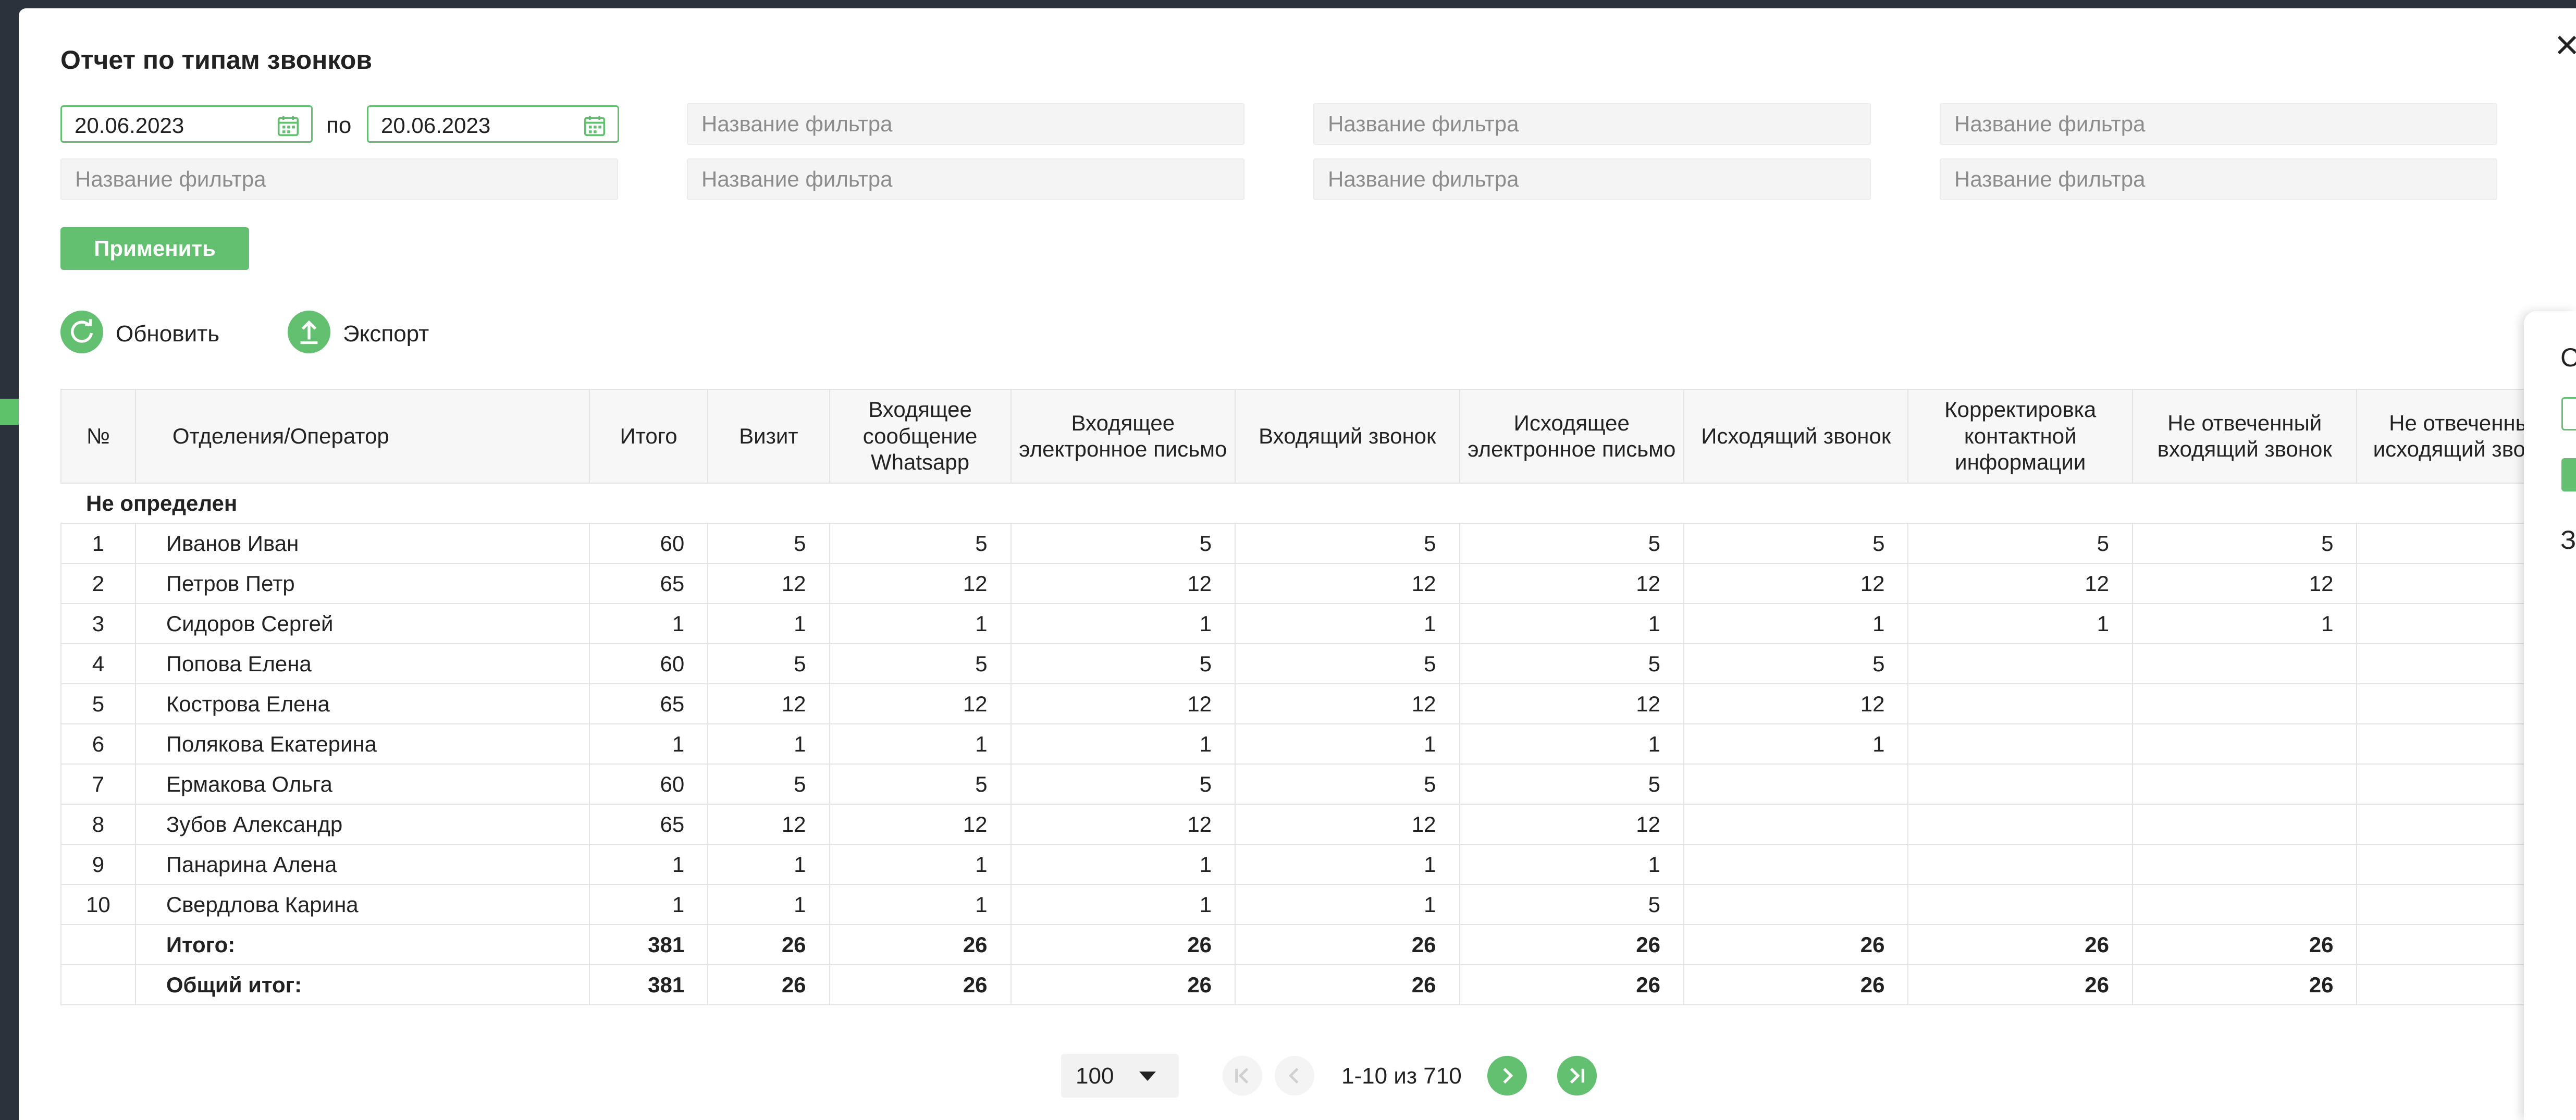 This screenshot has width=2576, height=1120. I want to click on column-header: Исходящий звонок, so click(1796, 436).